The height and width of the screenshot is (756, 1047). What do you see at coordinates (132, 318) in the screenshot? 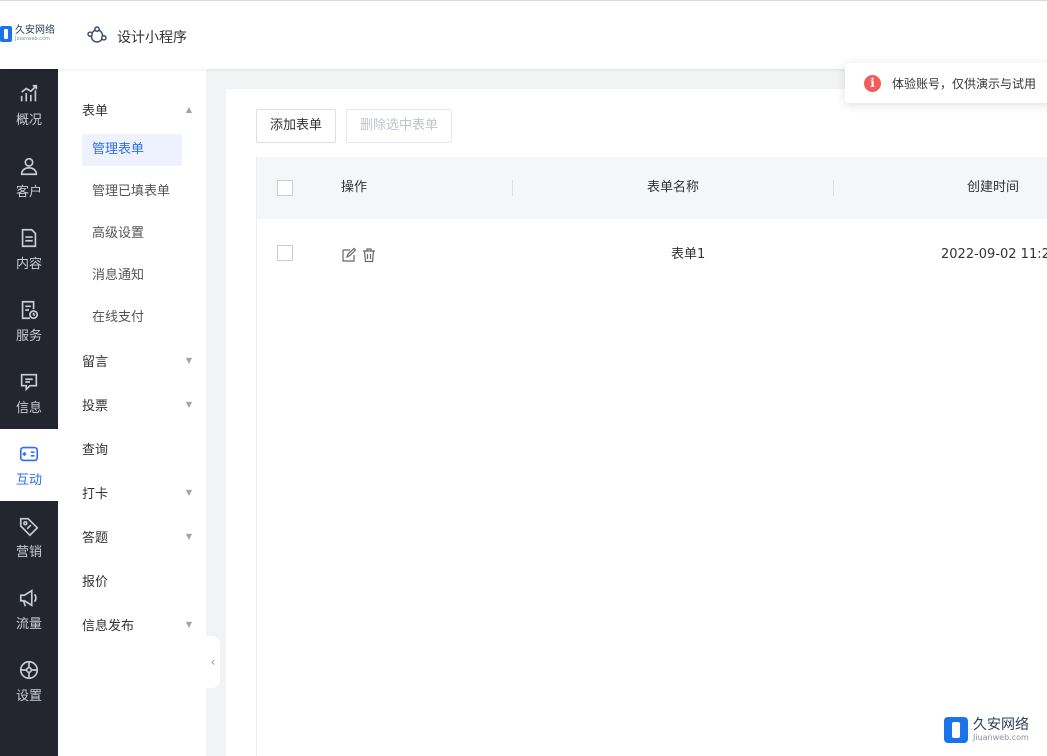
I see `submenu-item-payment: 在线支付` at bounding box center [132, 318].